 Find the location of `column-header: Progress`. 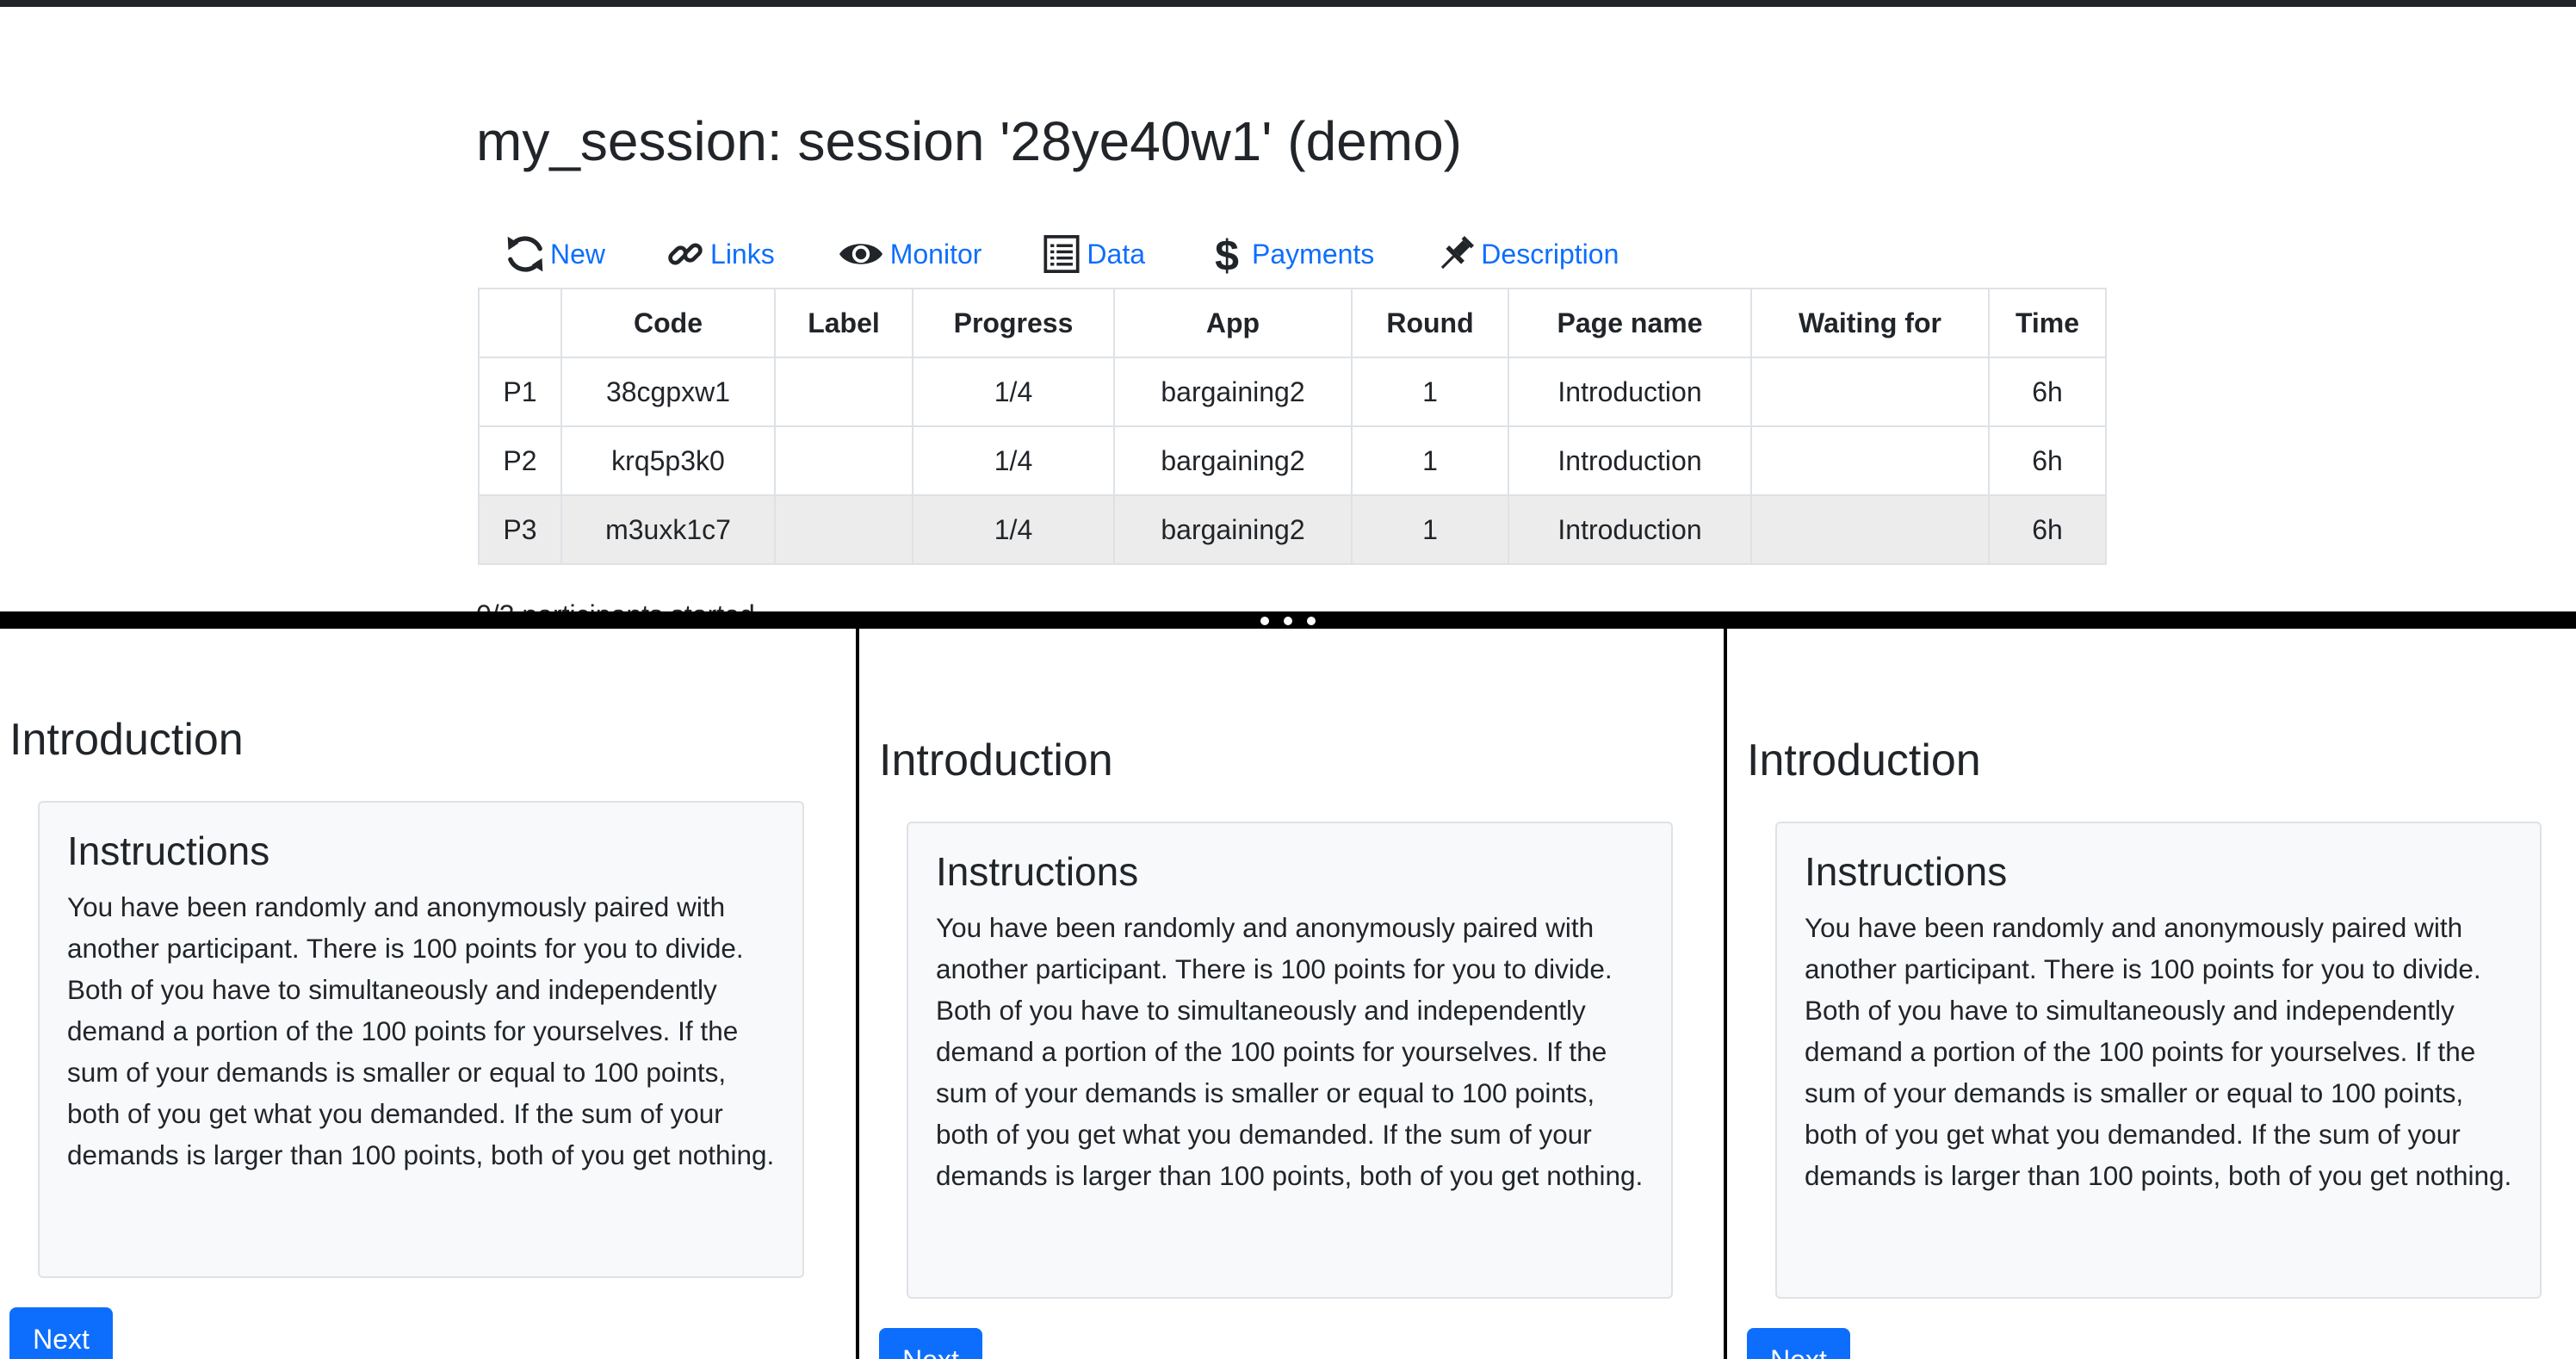

column-header: Progress is located at coordinates (1014, 323).